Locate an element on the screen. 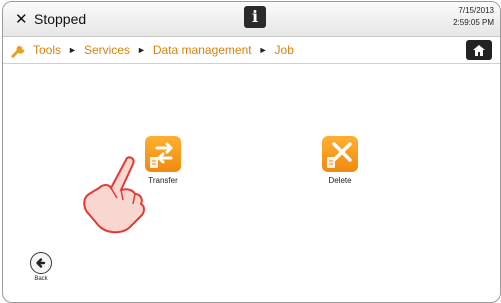 Image resolution: width=501 pixels, height=303 pixels. close-icon: ✕ is located at coordinates (21, 19).